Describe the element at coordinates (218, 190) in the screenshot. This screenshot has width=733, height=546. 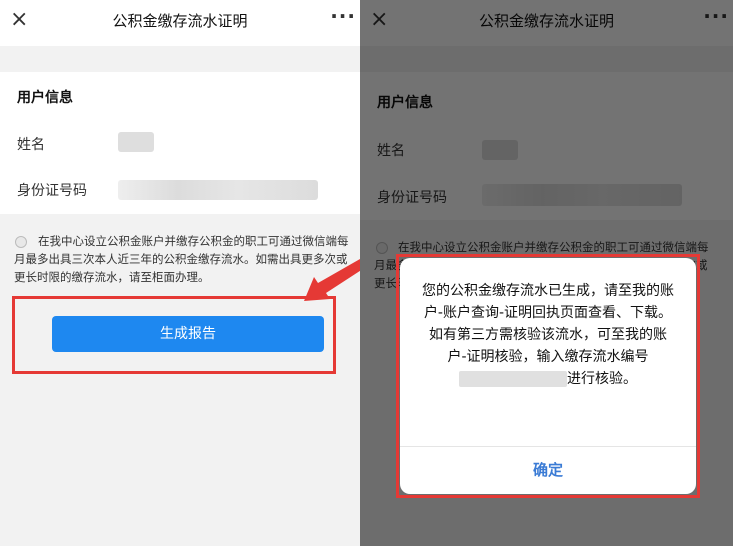
I see `id-value-redacted` at that location.